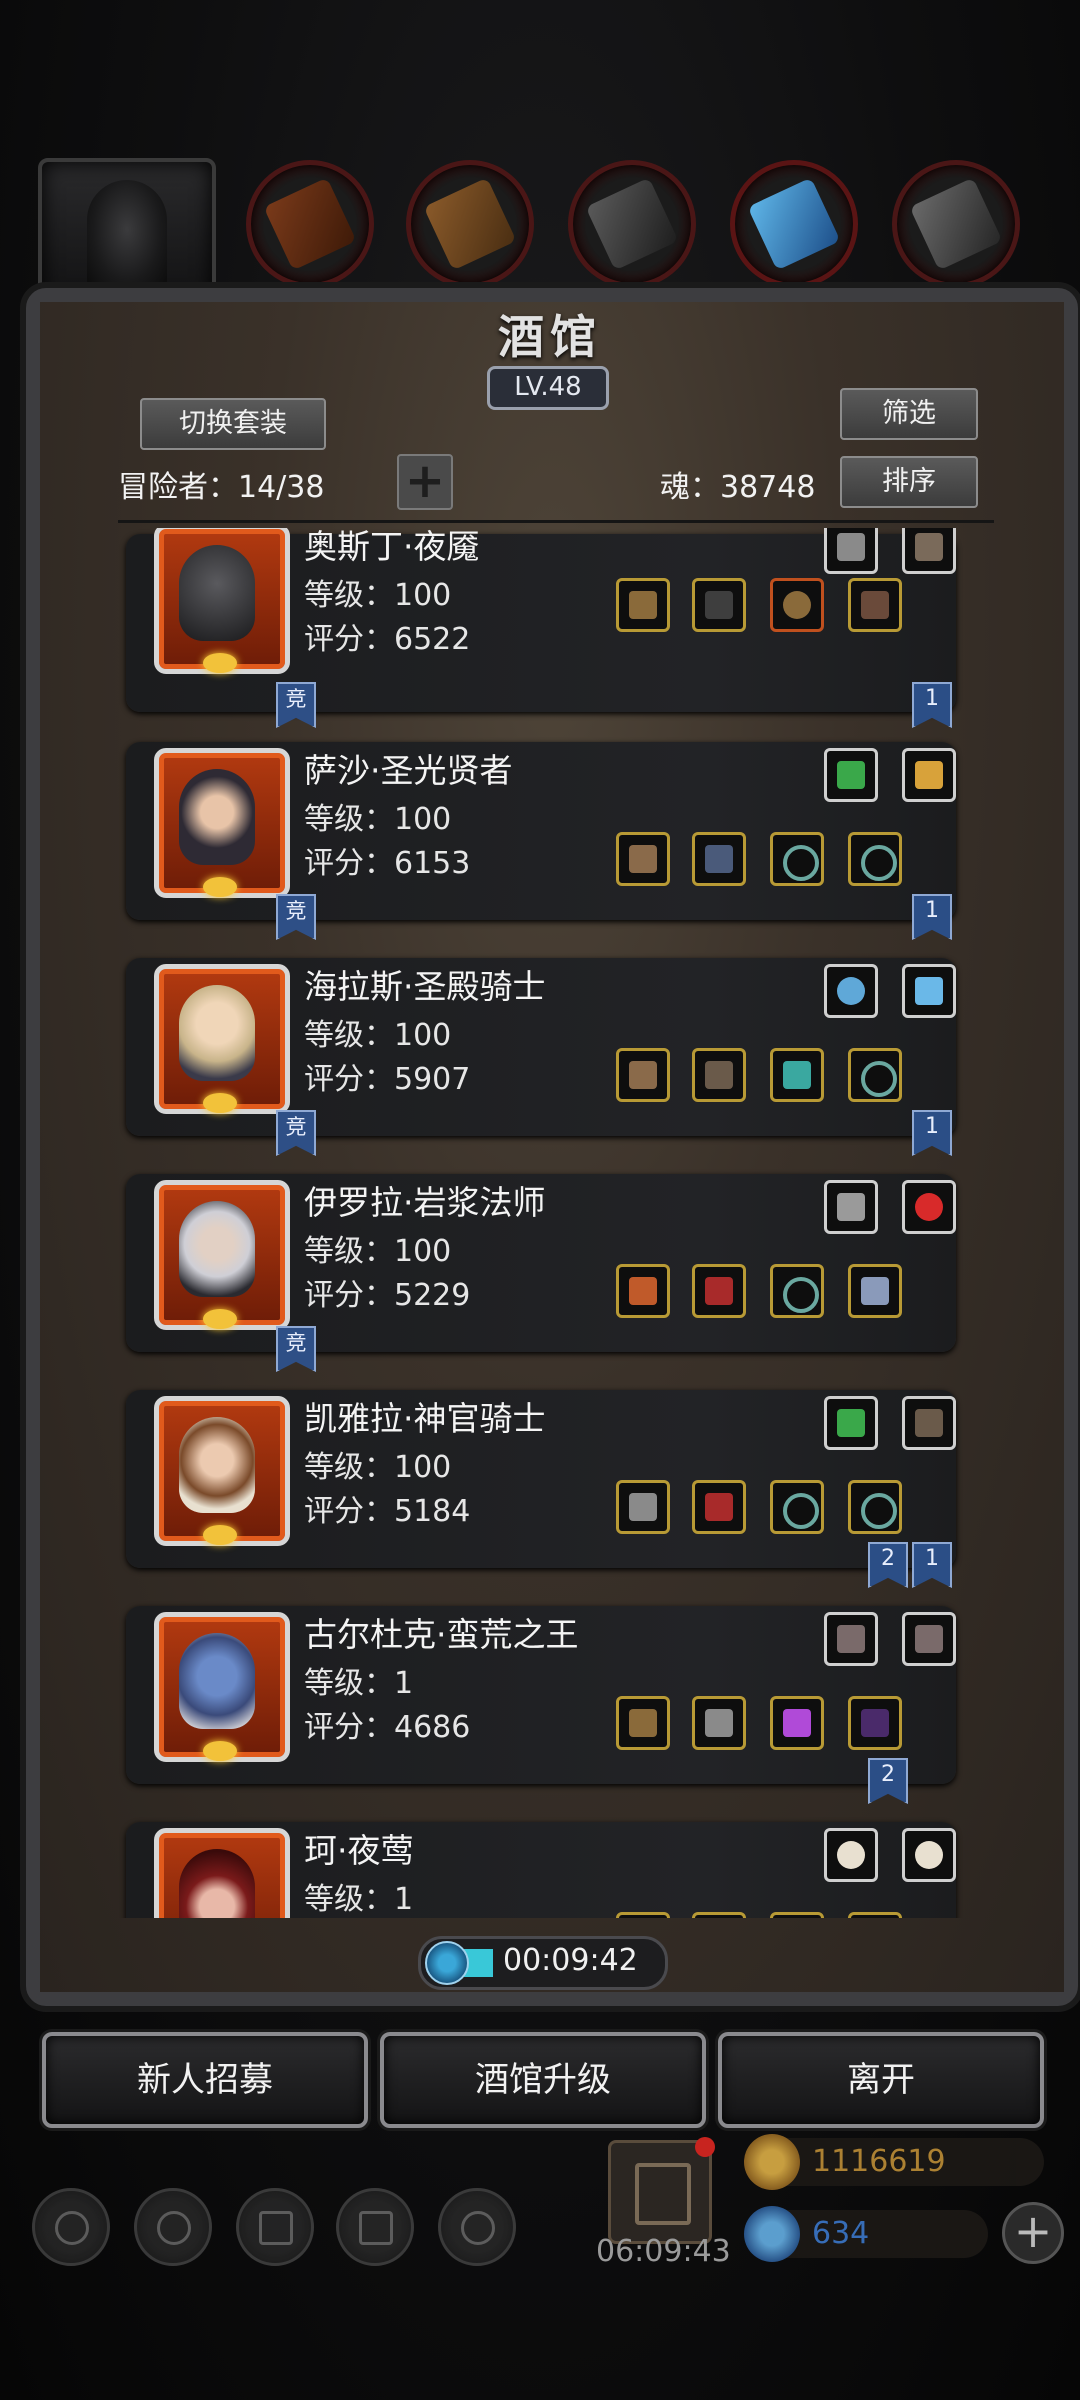 Image resolution: width=1080 pixels, height=2400 pixels. I want to click on axe-icon, so click(643, 1507).